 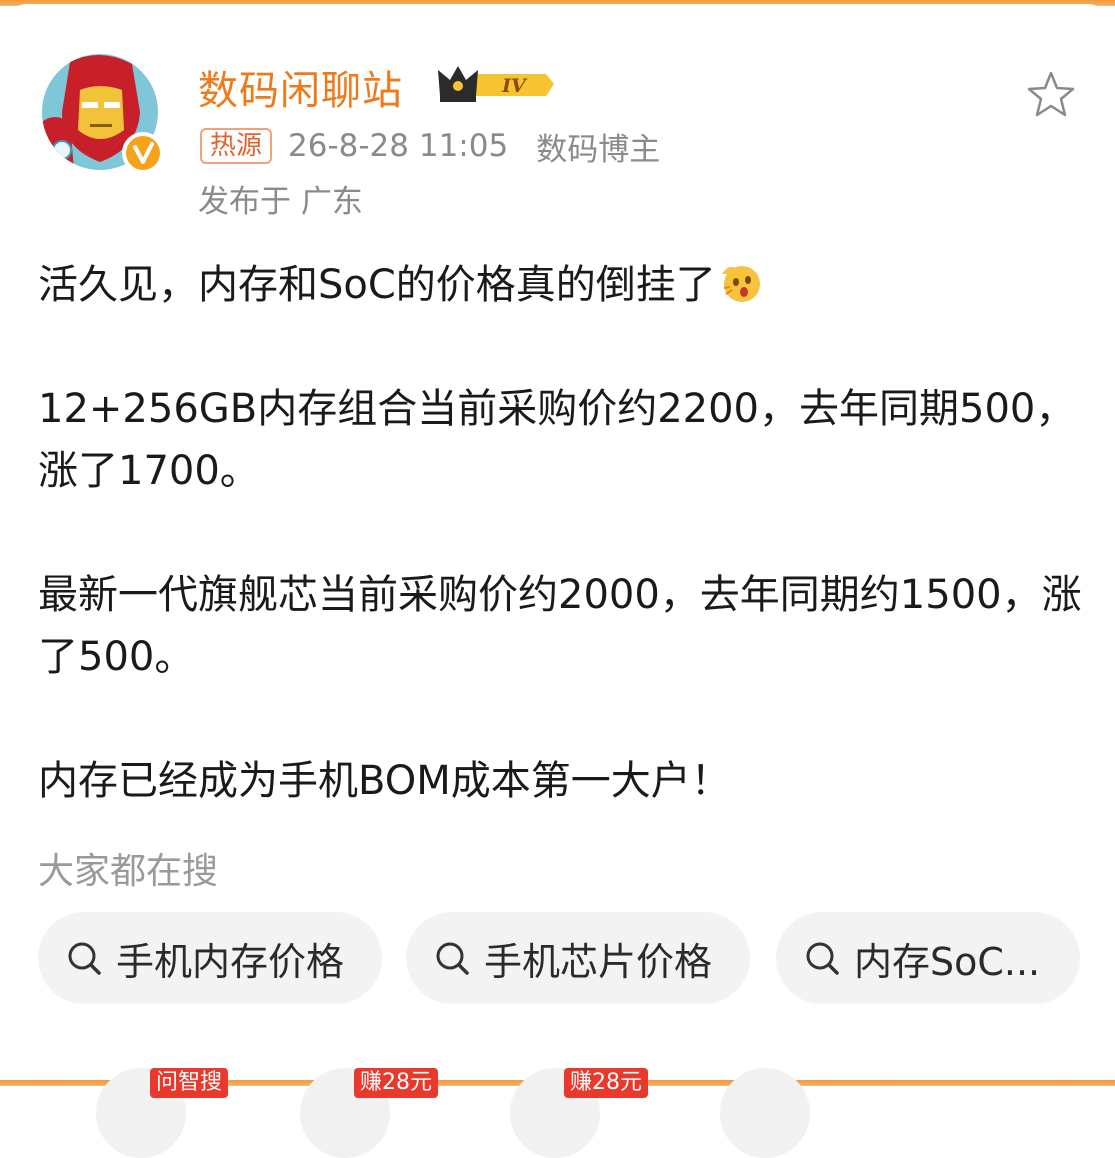 What do you see at coordinates (560, 626) in the screenshot?
I see `post-paragraph-3: 最新一代旗舰芯当前采购价约2000，去年同期约1500，涨了500。` at bounding box center [560, 626].